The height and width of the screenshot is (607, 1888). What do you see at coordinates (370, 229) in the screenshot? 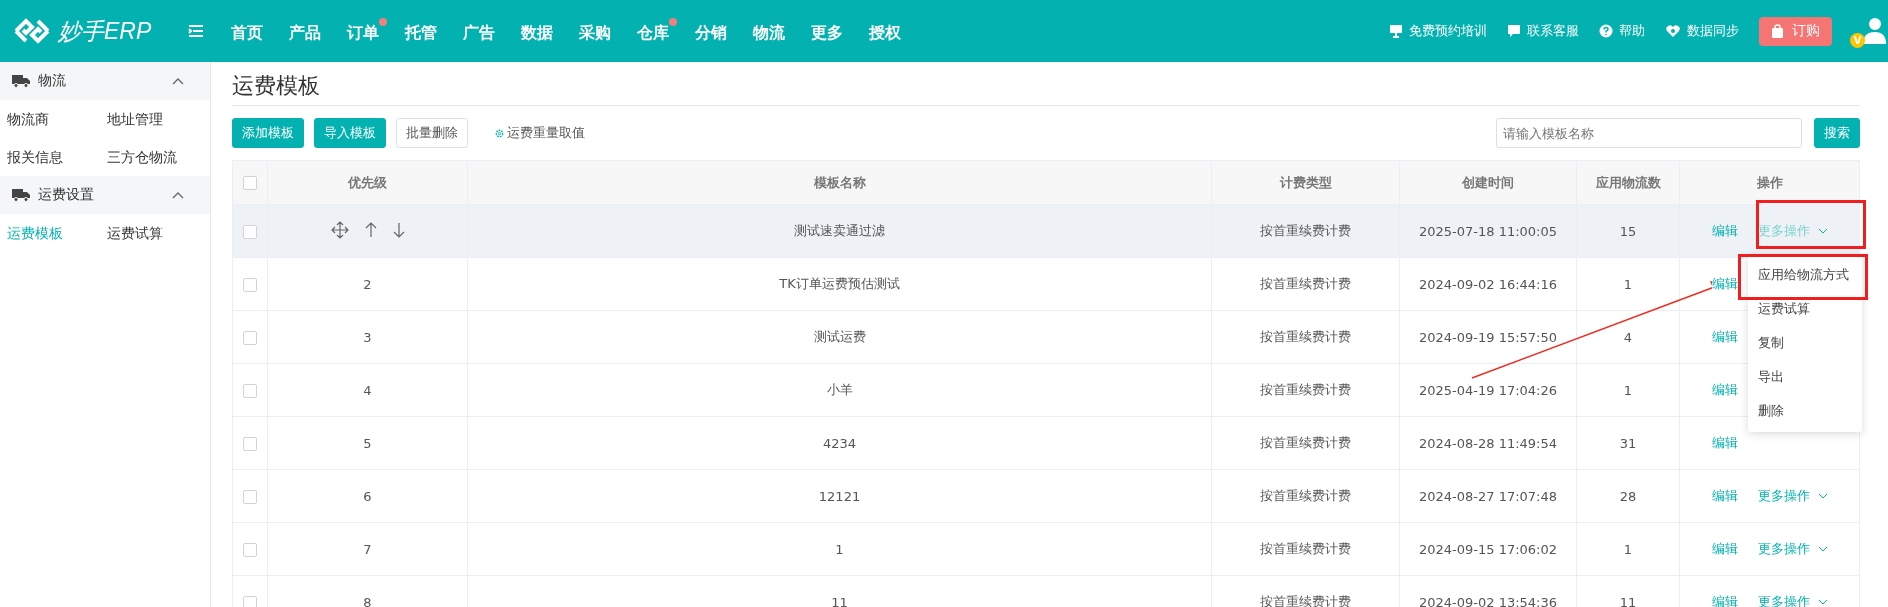
I see `arrow-up-icon` at bounding box center [370, 229].